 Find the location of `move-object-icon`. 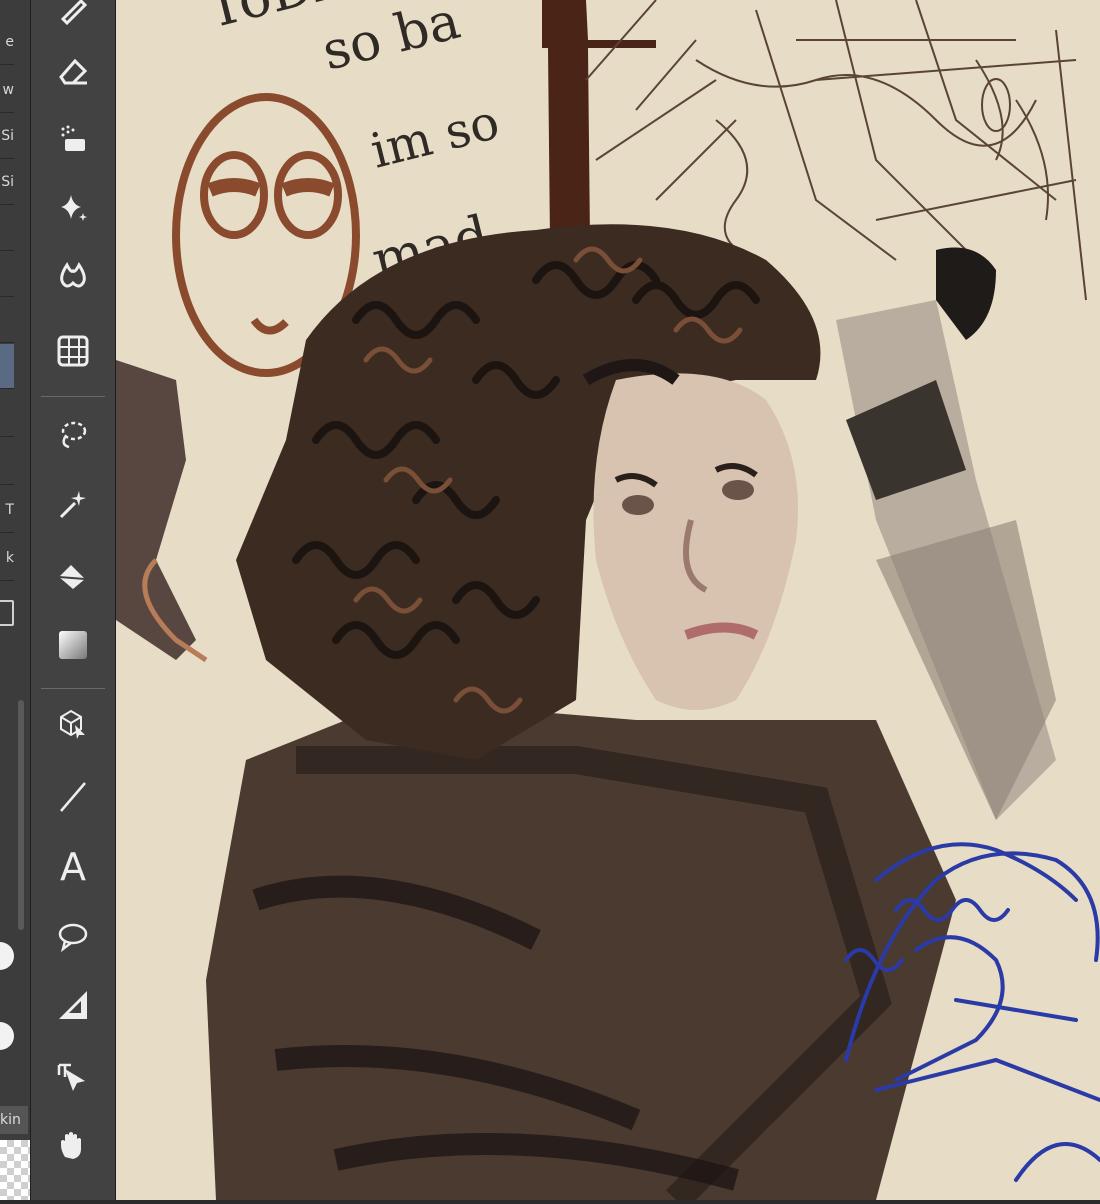

move-object-icon is located at coordinates (73, 1077).